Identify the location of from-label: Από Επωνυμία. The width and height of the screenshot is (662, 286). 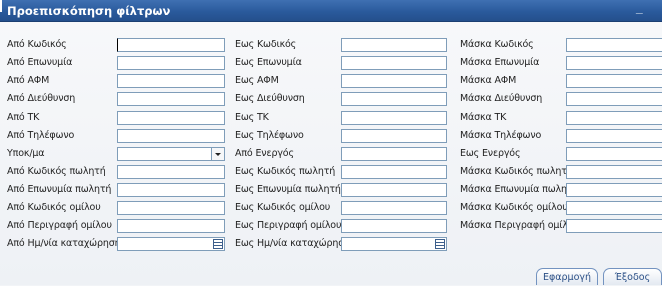
(40, 62).